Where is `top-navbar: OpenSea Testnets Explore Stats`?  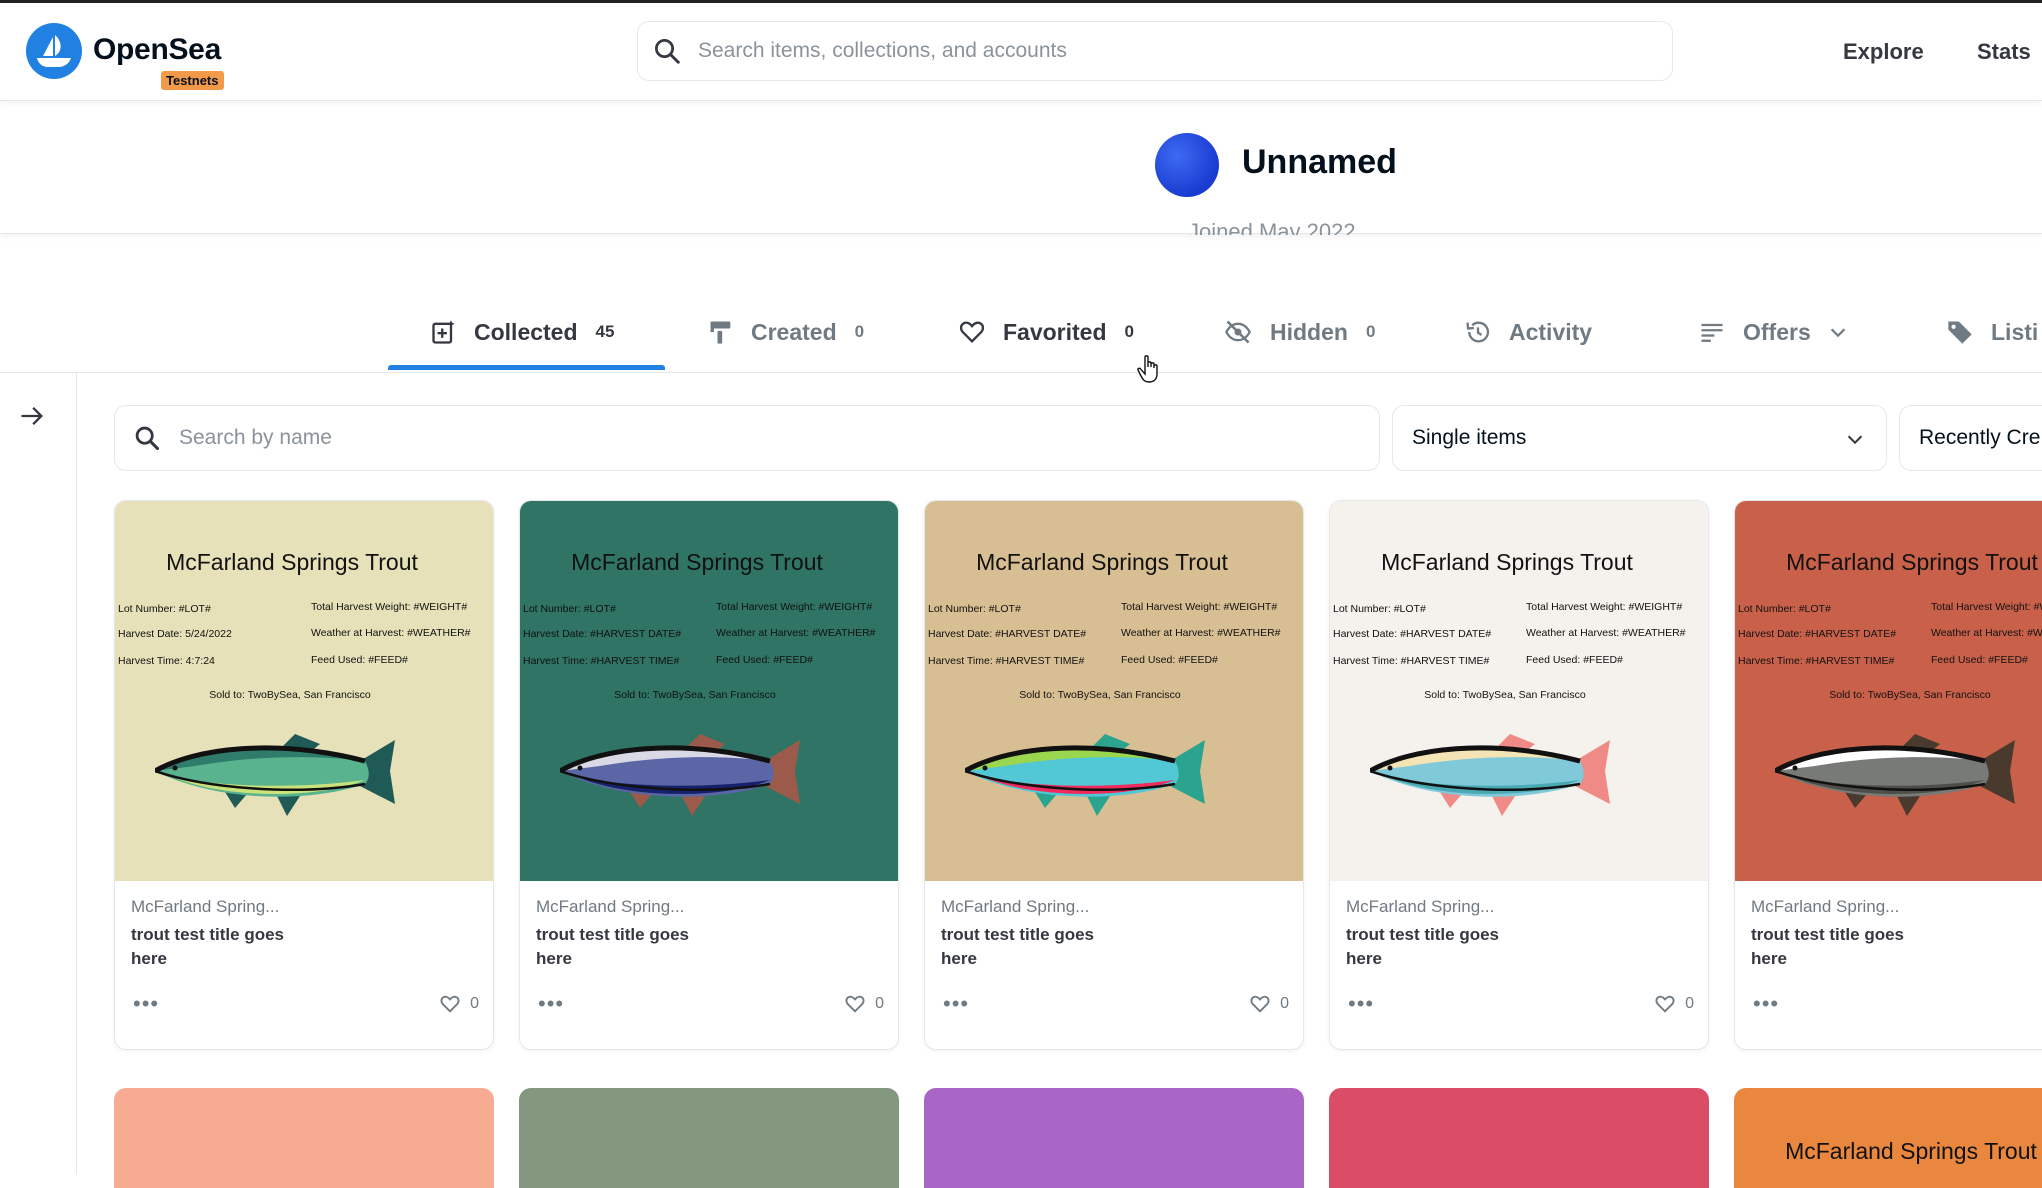 top-navbar: OpenSea Testnets Explore Stats is located at coordinates (1021, 52).